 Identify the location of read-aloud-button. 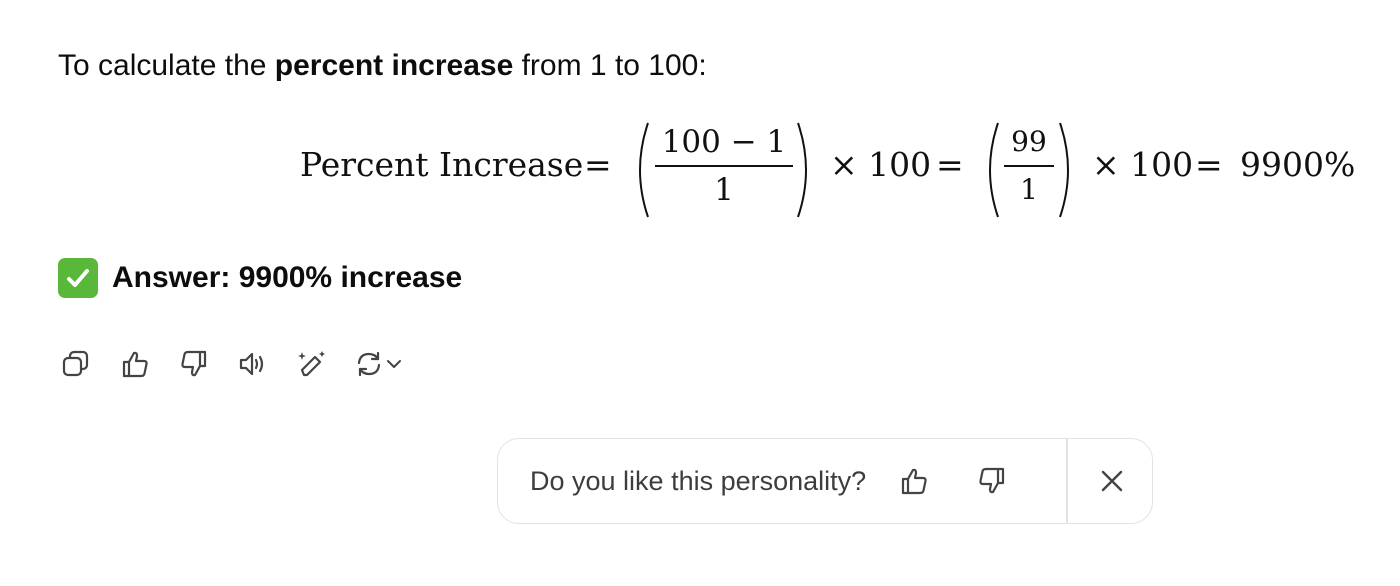
(253, 364).